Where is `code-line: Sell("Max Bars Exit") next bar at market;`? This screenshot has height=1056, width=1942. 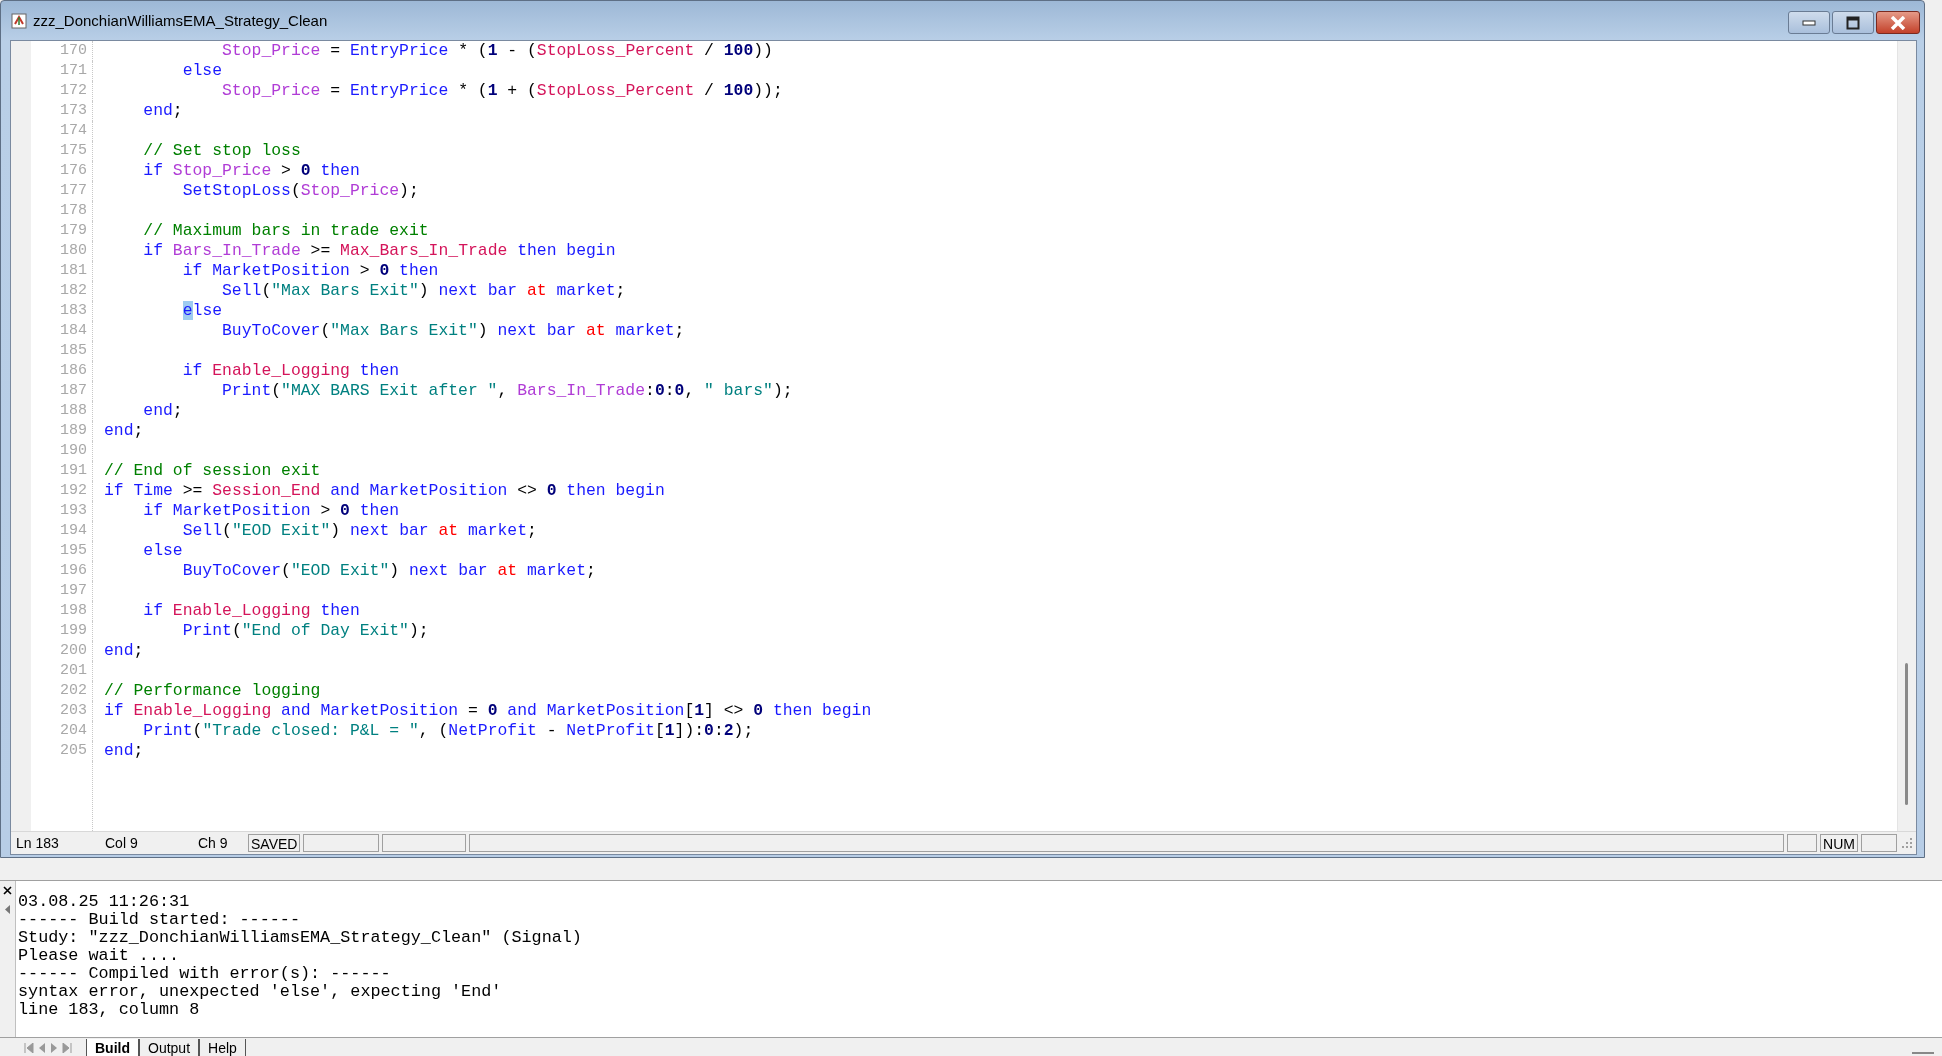 code-line: Sell("Max Bars Exit") next bar at market; is located at coordinates (423, 291).